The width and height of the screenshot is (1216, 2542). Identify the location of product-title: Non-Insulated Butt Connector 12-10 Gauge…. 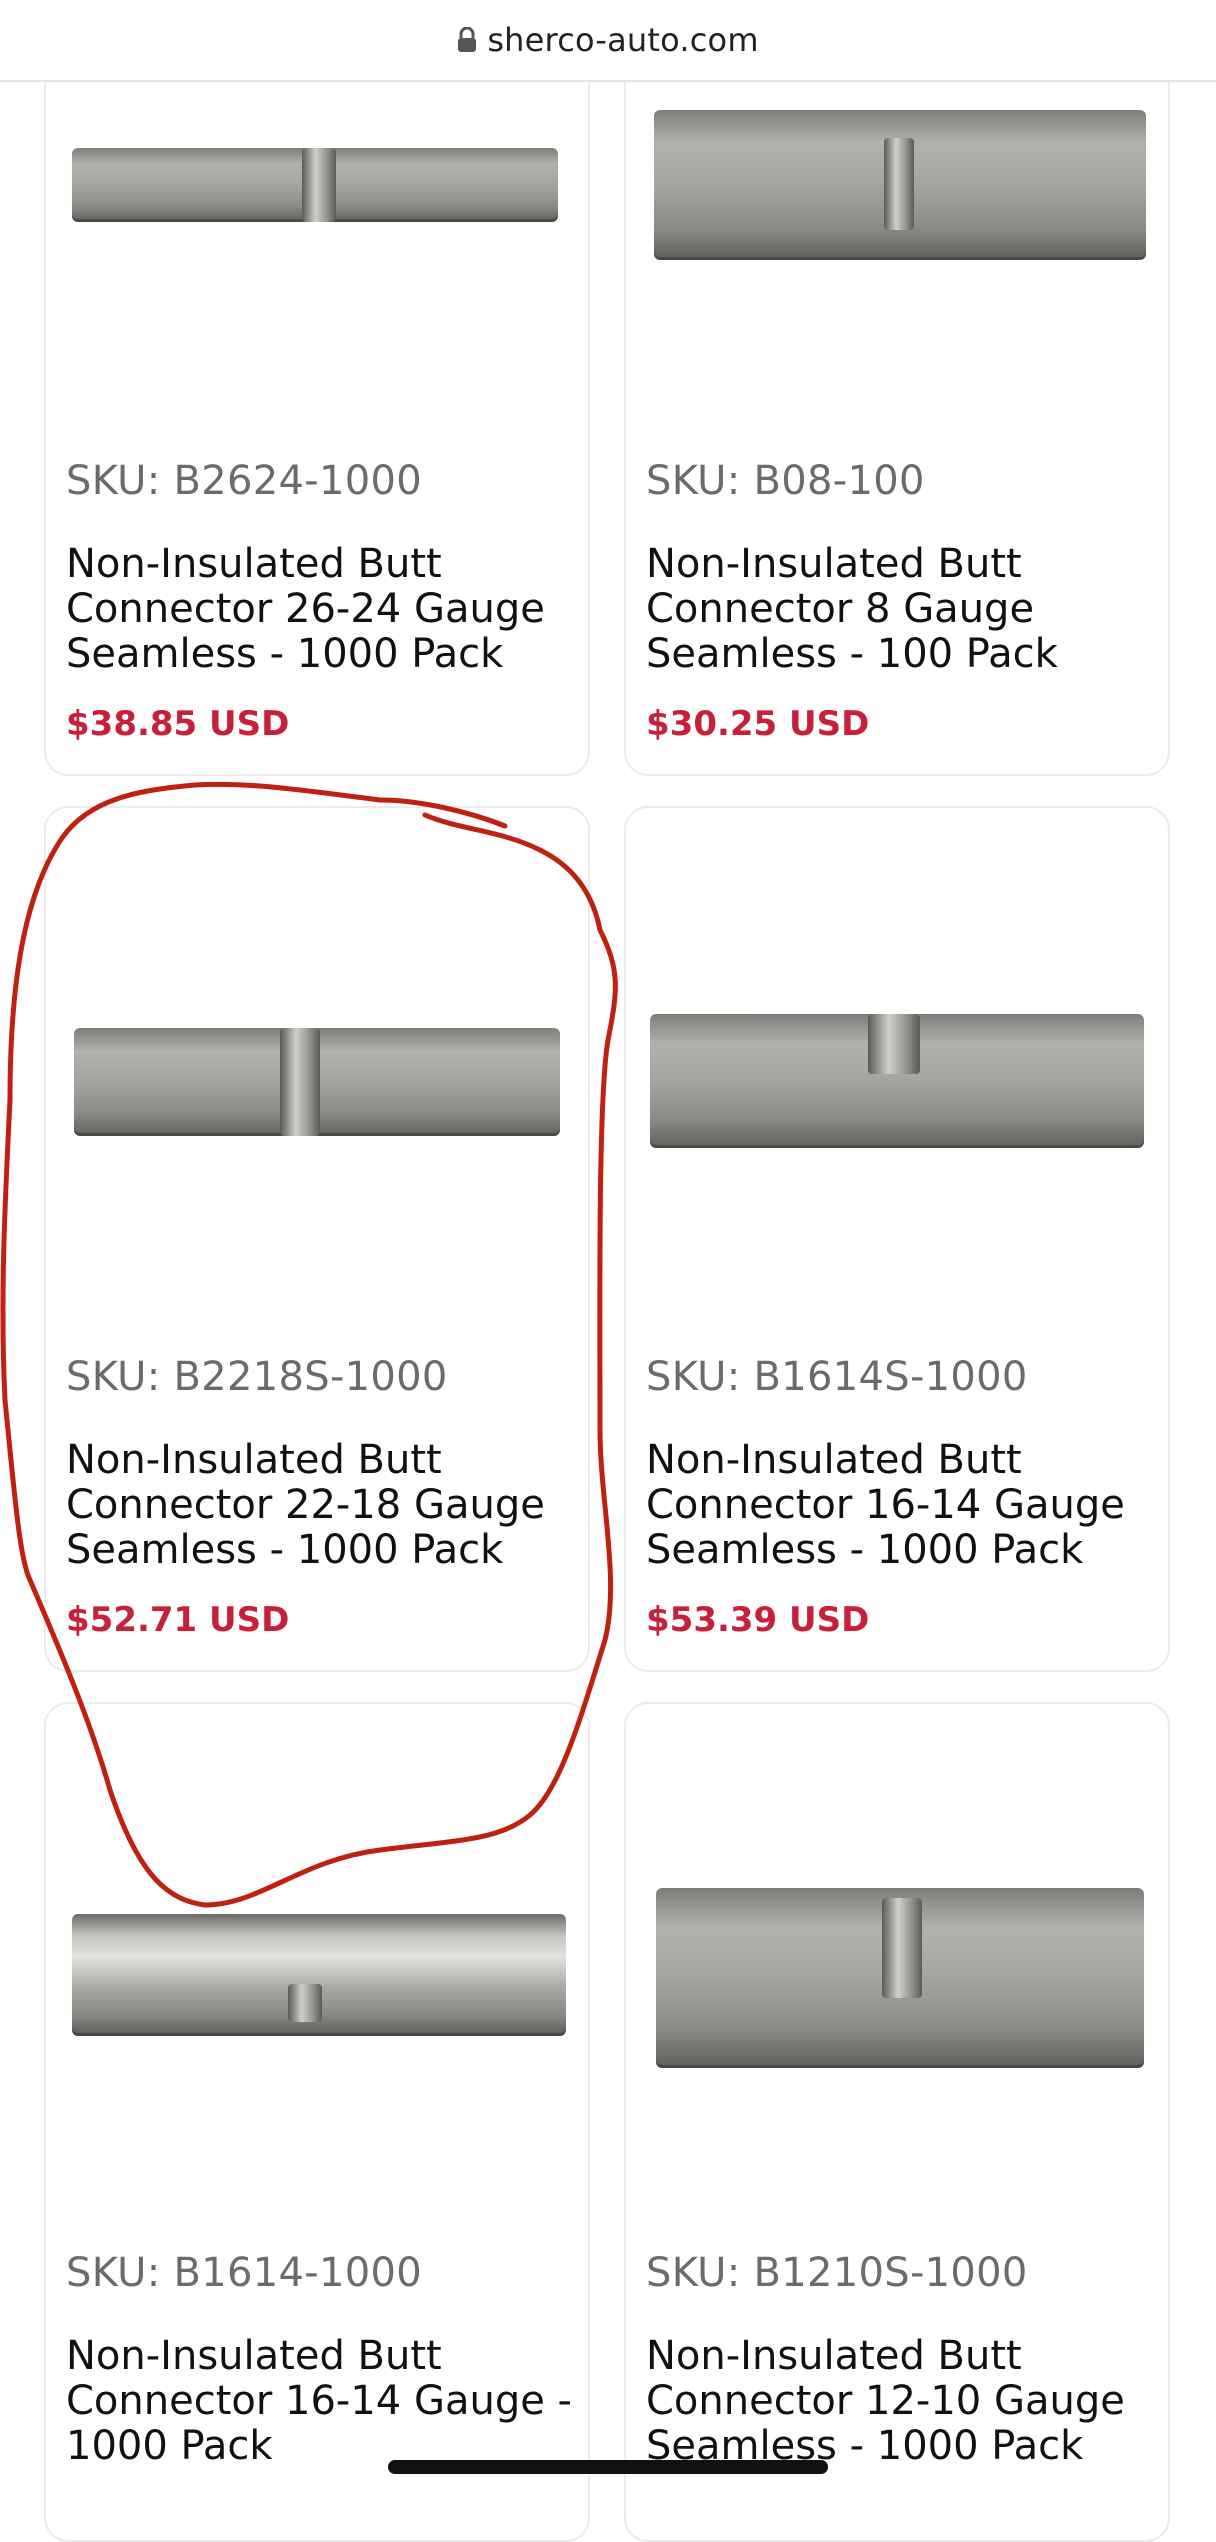
(906, 2401).